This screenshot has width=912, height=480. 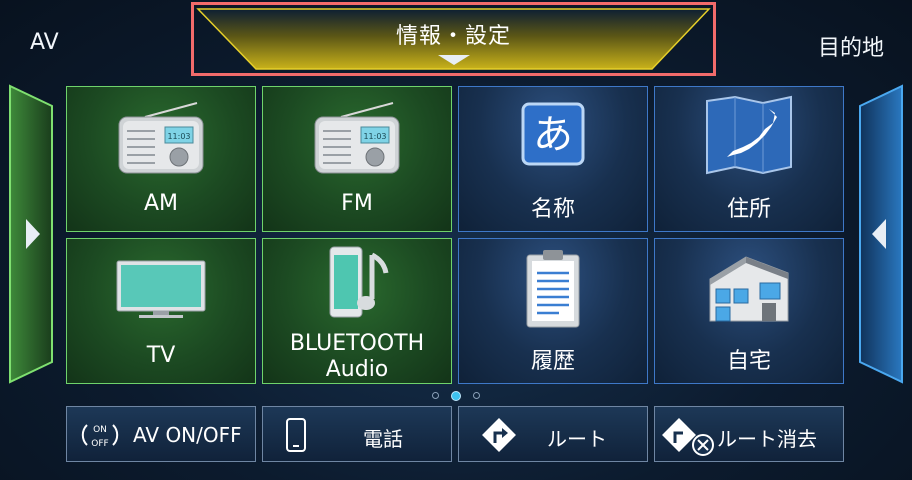 What do you see at coordinates (749, 289) in the screenshot?
I see `house-icon` at bounding box center [749, 289].